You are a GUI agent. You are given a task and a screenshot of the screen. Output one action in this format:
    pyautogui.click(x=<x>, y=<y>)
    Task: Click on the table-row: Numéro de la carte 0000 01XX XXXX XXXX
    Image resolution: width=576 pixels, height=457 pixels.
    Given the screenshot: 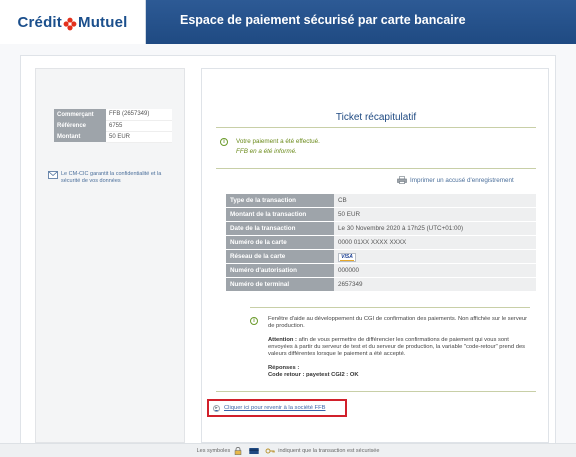 What is the action you would take?
    pyautogui.click(x=381, y=242)
    